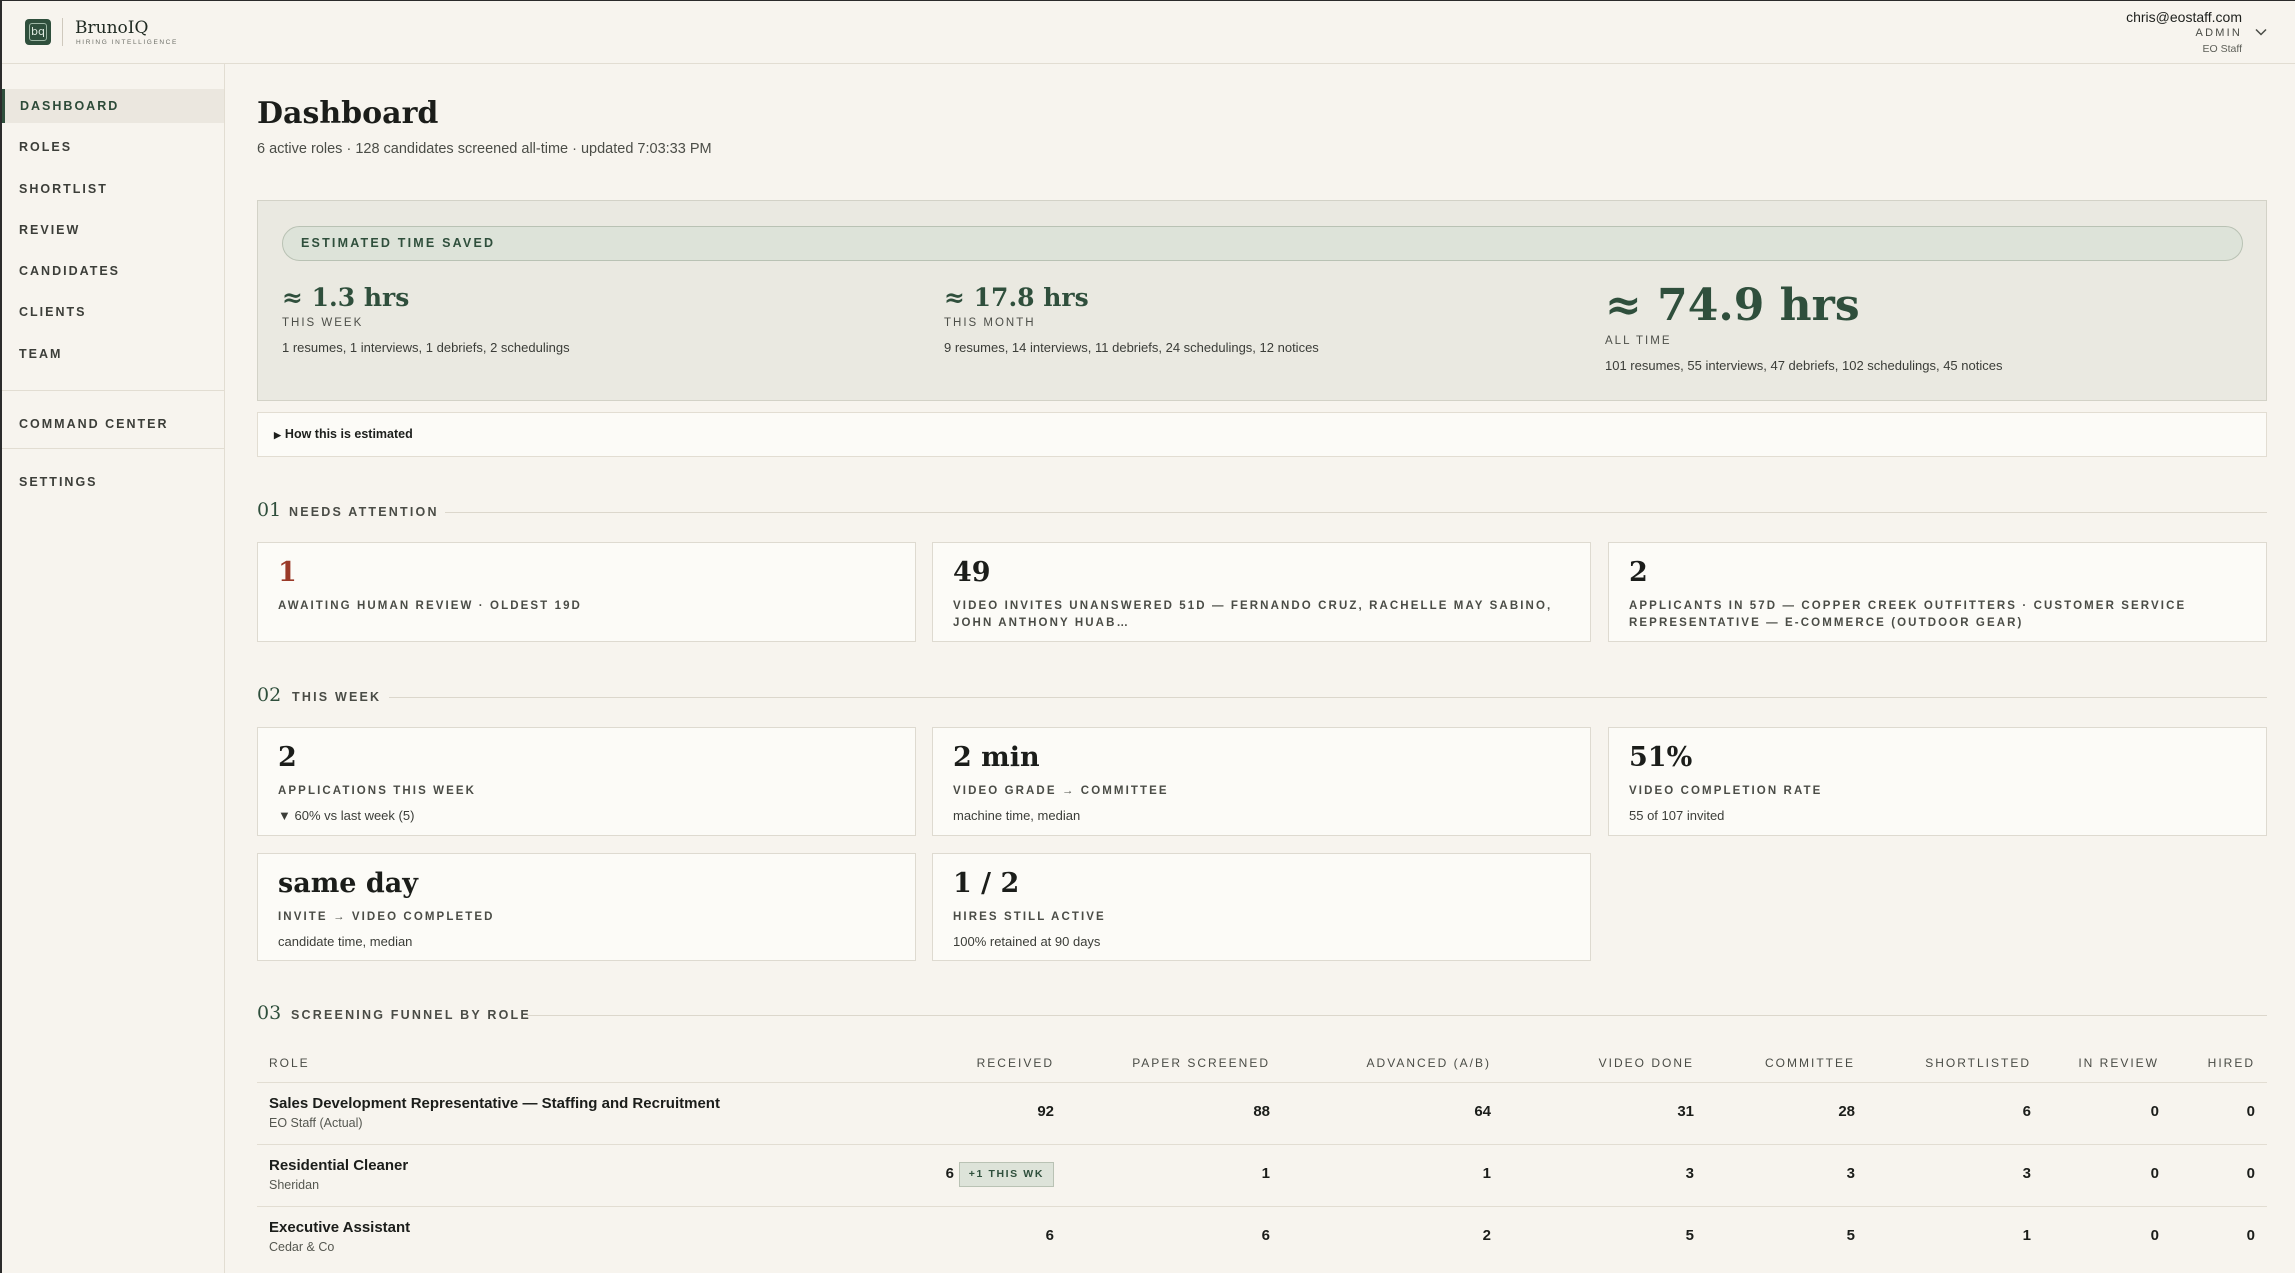  What do you see at coordinates (2184, 17) in the screenshot?
I see `user-email: chris@eostaff.com` at bounding box center [2184, 17].